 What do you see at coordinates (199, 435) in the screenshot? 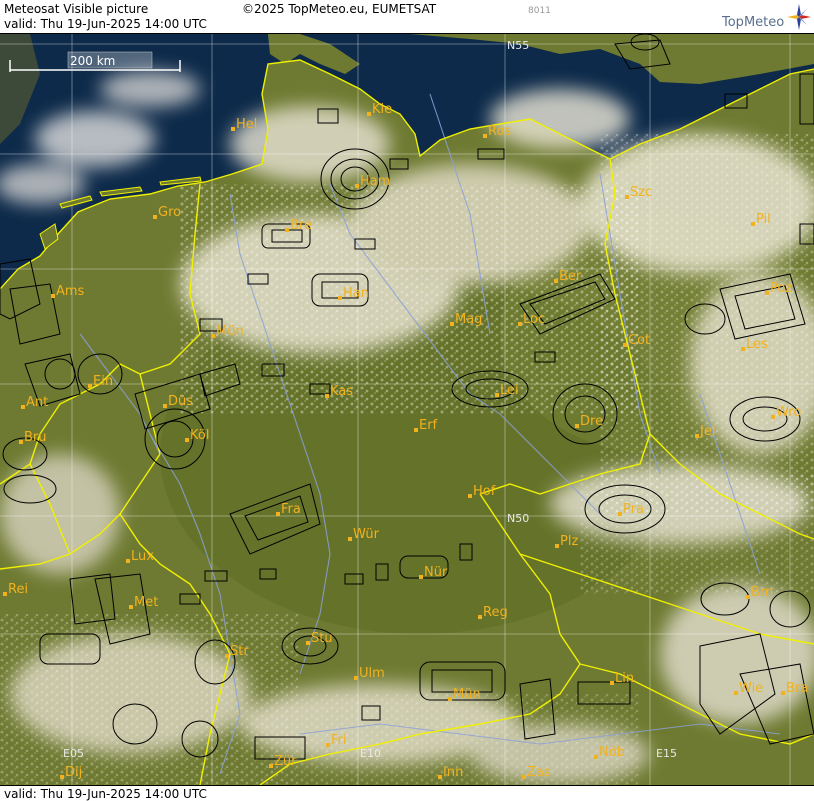
I see `city-label: Köl` at bounding box center [199, 435].